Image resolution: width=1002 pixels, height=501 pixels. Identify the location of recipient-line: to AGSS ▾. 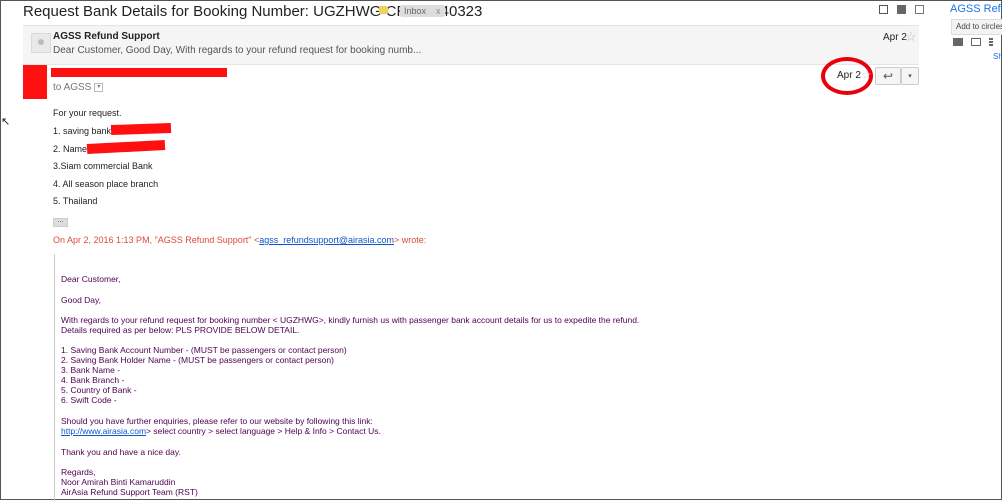
(78, 87).